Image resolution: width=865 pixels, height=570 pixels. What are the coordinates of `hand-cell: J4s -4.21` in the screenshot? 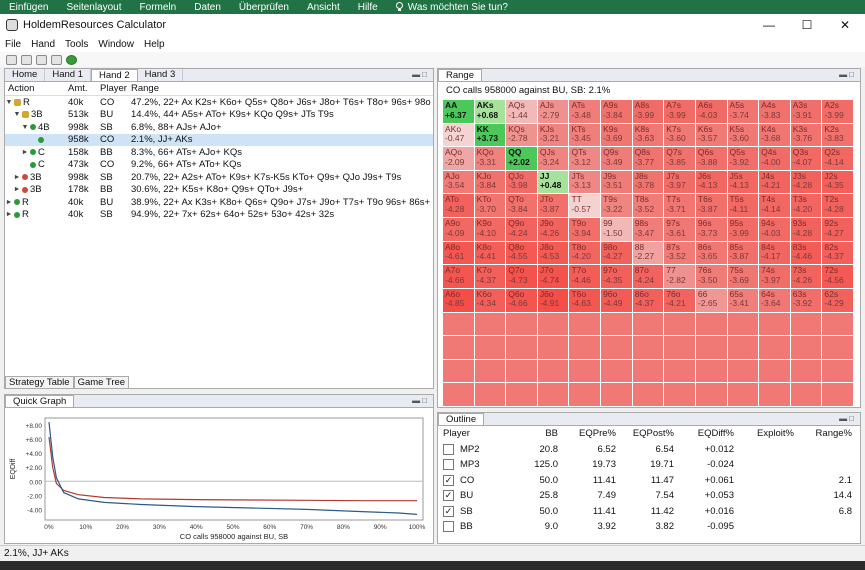 It's located at (774, 182).